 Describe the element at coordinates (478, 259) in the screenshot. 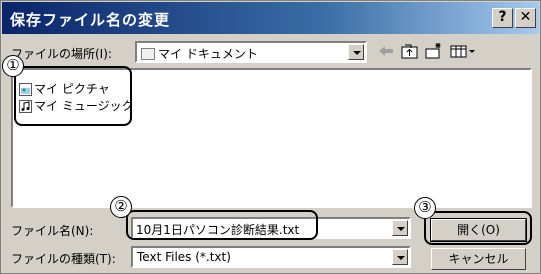

I see `cancel-button: キャンセル` at that location.